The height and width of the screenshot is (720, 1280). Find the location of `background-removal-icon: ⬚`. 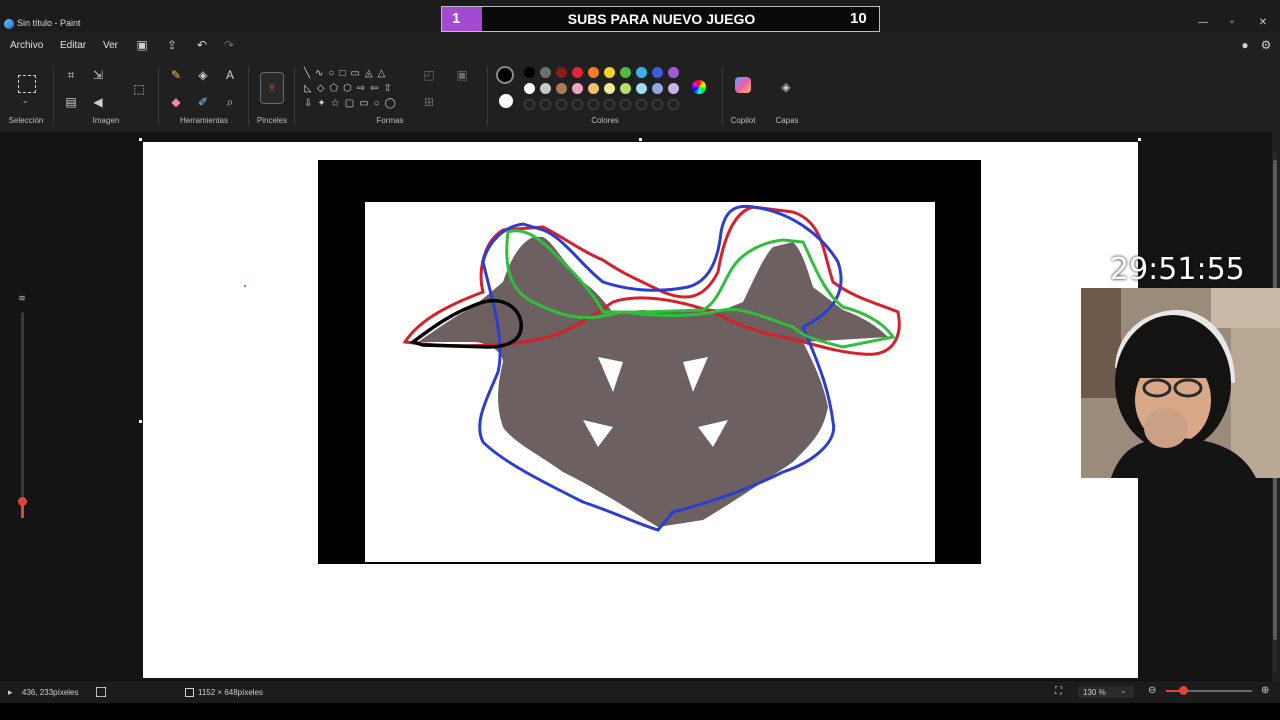

background-removal-icon: ⬚ is located at coordinates (139, 89).